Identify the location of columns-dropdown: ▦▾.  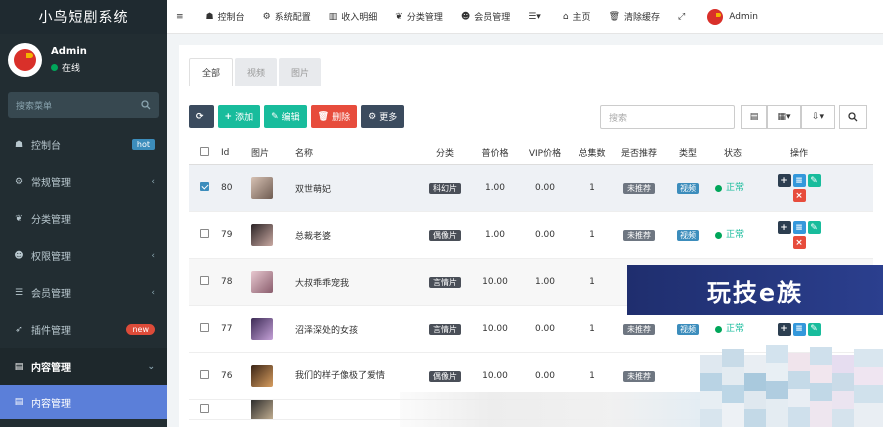
(784, 117).